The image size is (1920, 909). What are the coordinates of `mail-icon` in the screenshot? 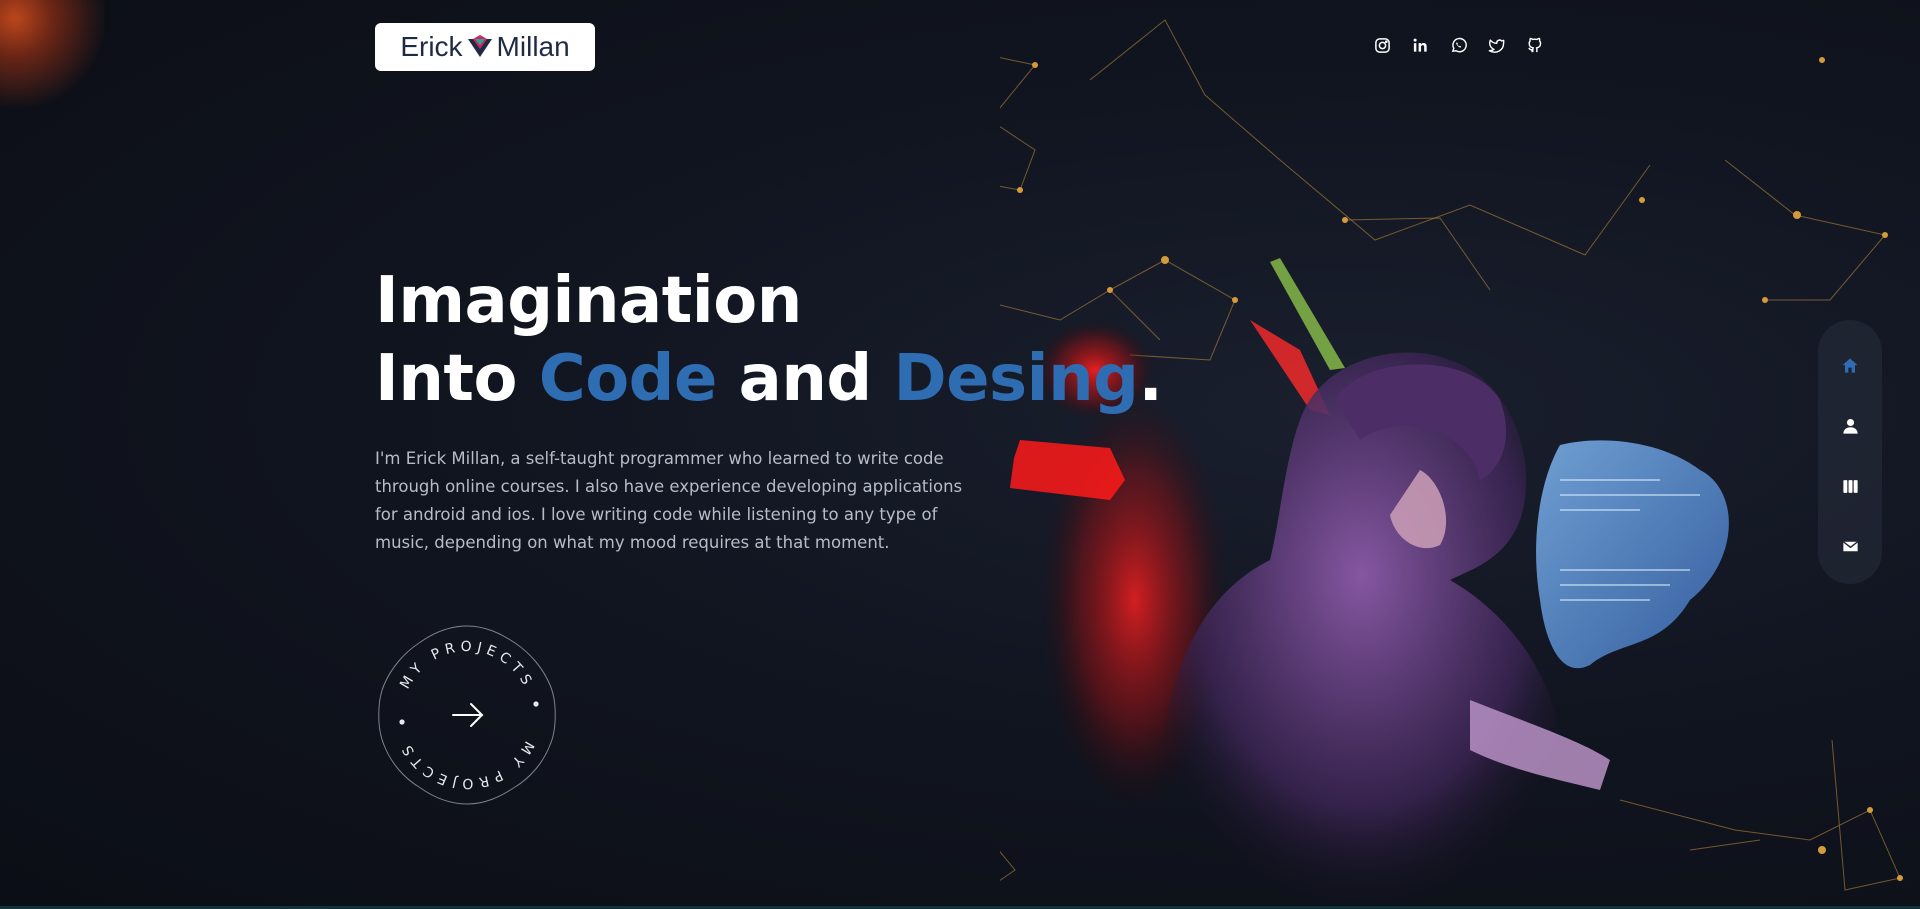 It's located at (1850, 546).